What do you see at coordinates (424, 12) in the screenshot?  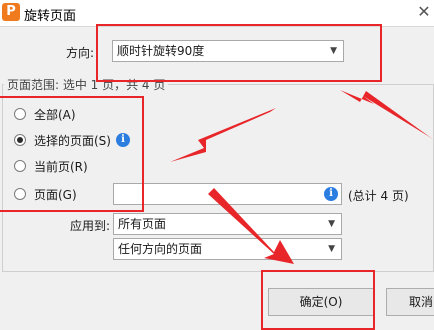 I see `close-icon: ✕` at bounding box center [424, 12].